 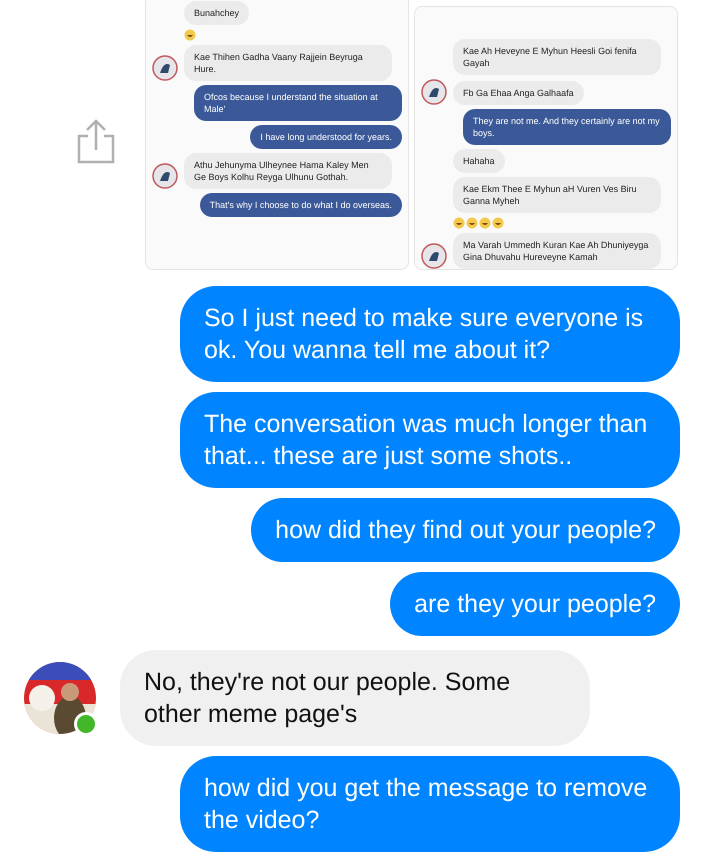 What do you see at coordinates (465, 530) in the screenshot?
I see `message-bubble: how did they find out your people?` at bounding box center [465, 530].